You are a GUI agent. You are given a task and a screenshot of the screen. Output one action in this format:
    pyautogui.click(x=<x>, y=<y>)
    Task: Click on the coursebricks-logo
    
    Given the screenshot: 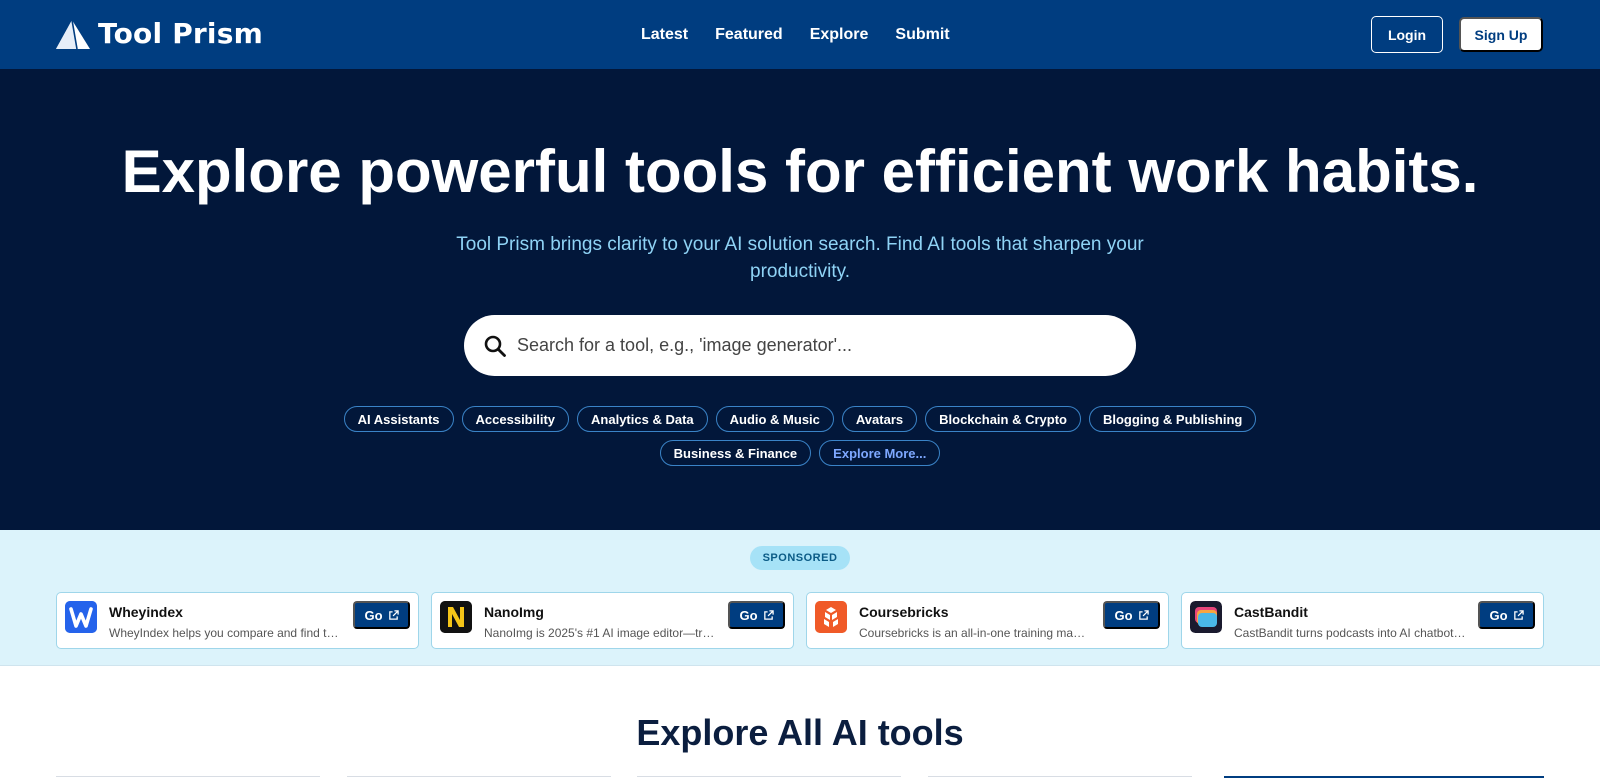 What is the action you would take?
    pyautogui.click(x=831, y=617)
    